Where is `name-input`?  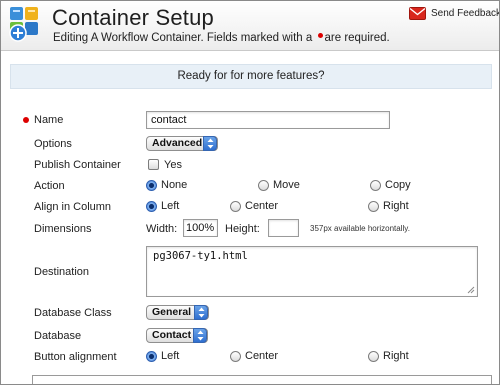 name-input is located at coordinates (268, 120).